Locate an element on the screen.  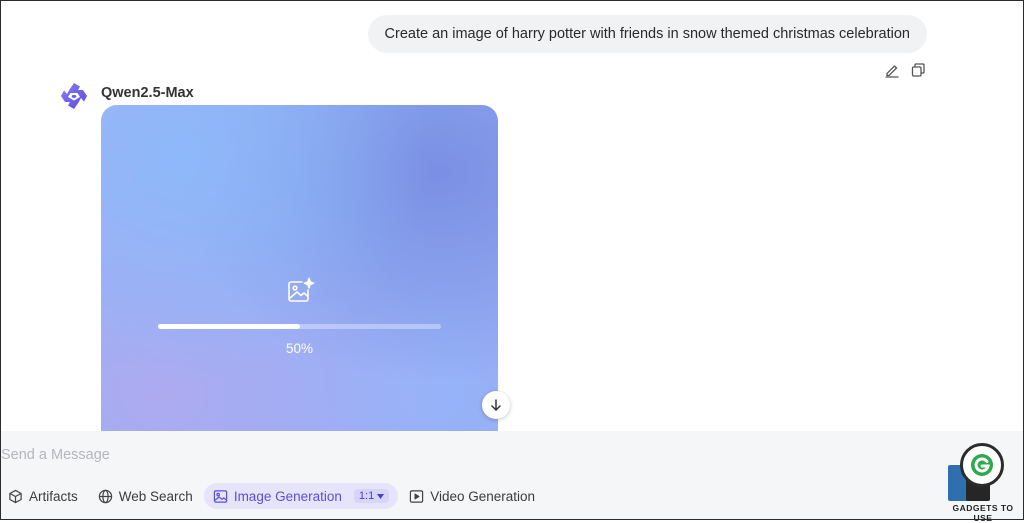
edit-message-button is located at coordinates (892, 70).